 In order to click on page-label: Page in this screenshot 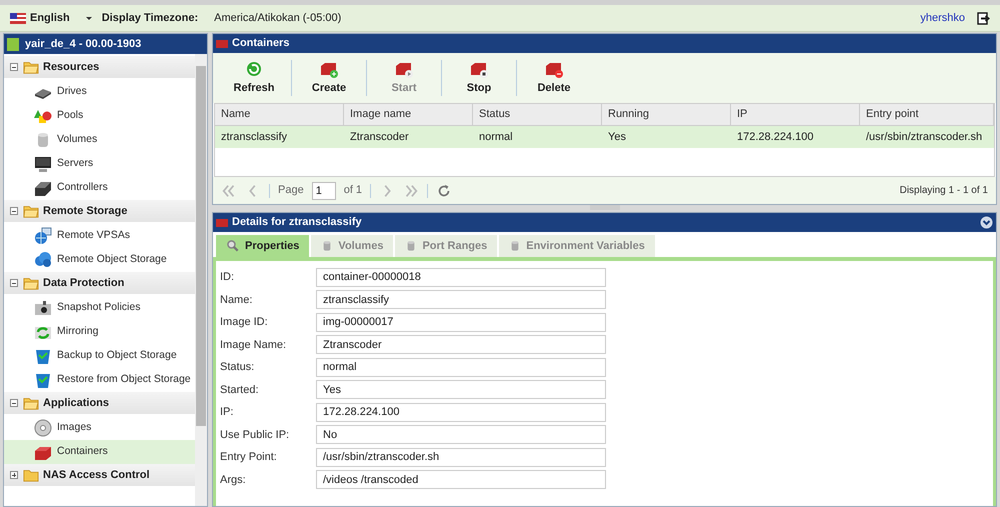, I will do `click(291, 190)`.